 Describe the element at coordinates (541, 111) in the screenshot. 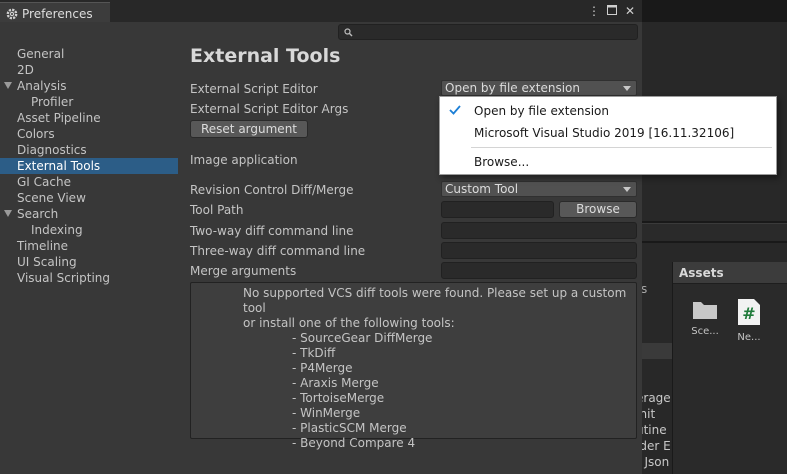

I see `menu-item-open-by-file-extension: Open by file extension` at that location.